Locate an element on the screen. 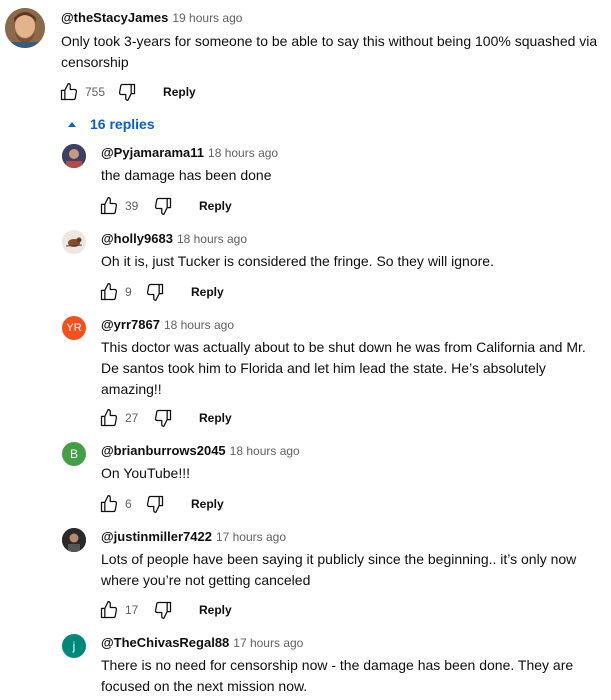  comment-actions: 17 Reply is located at coordinates (164, 610).